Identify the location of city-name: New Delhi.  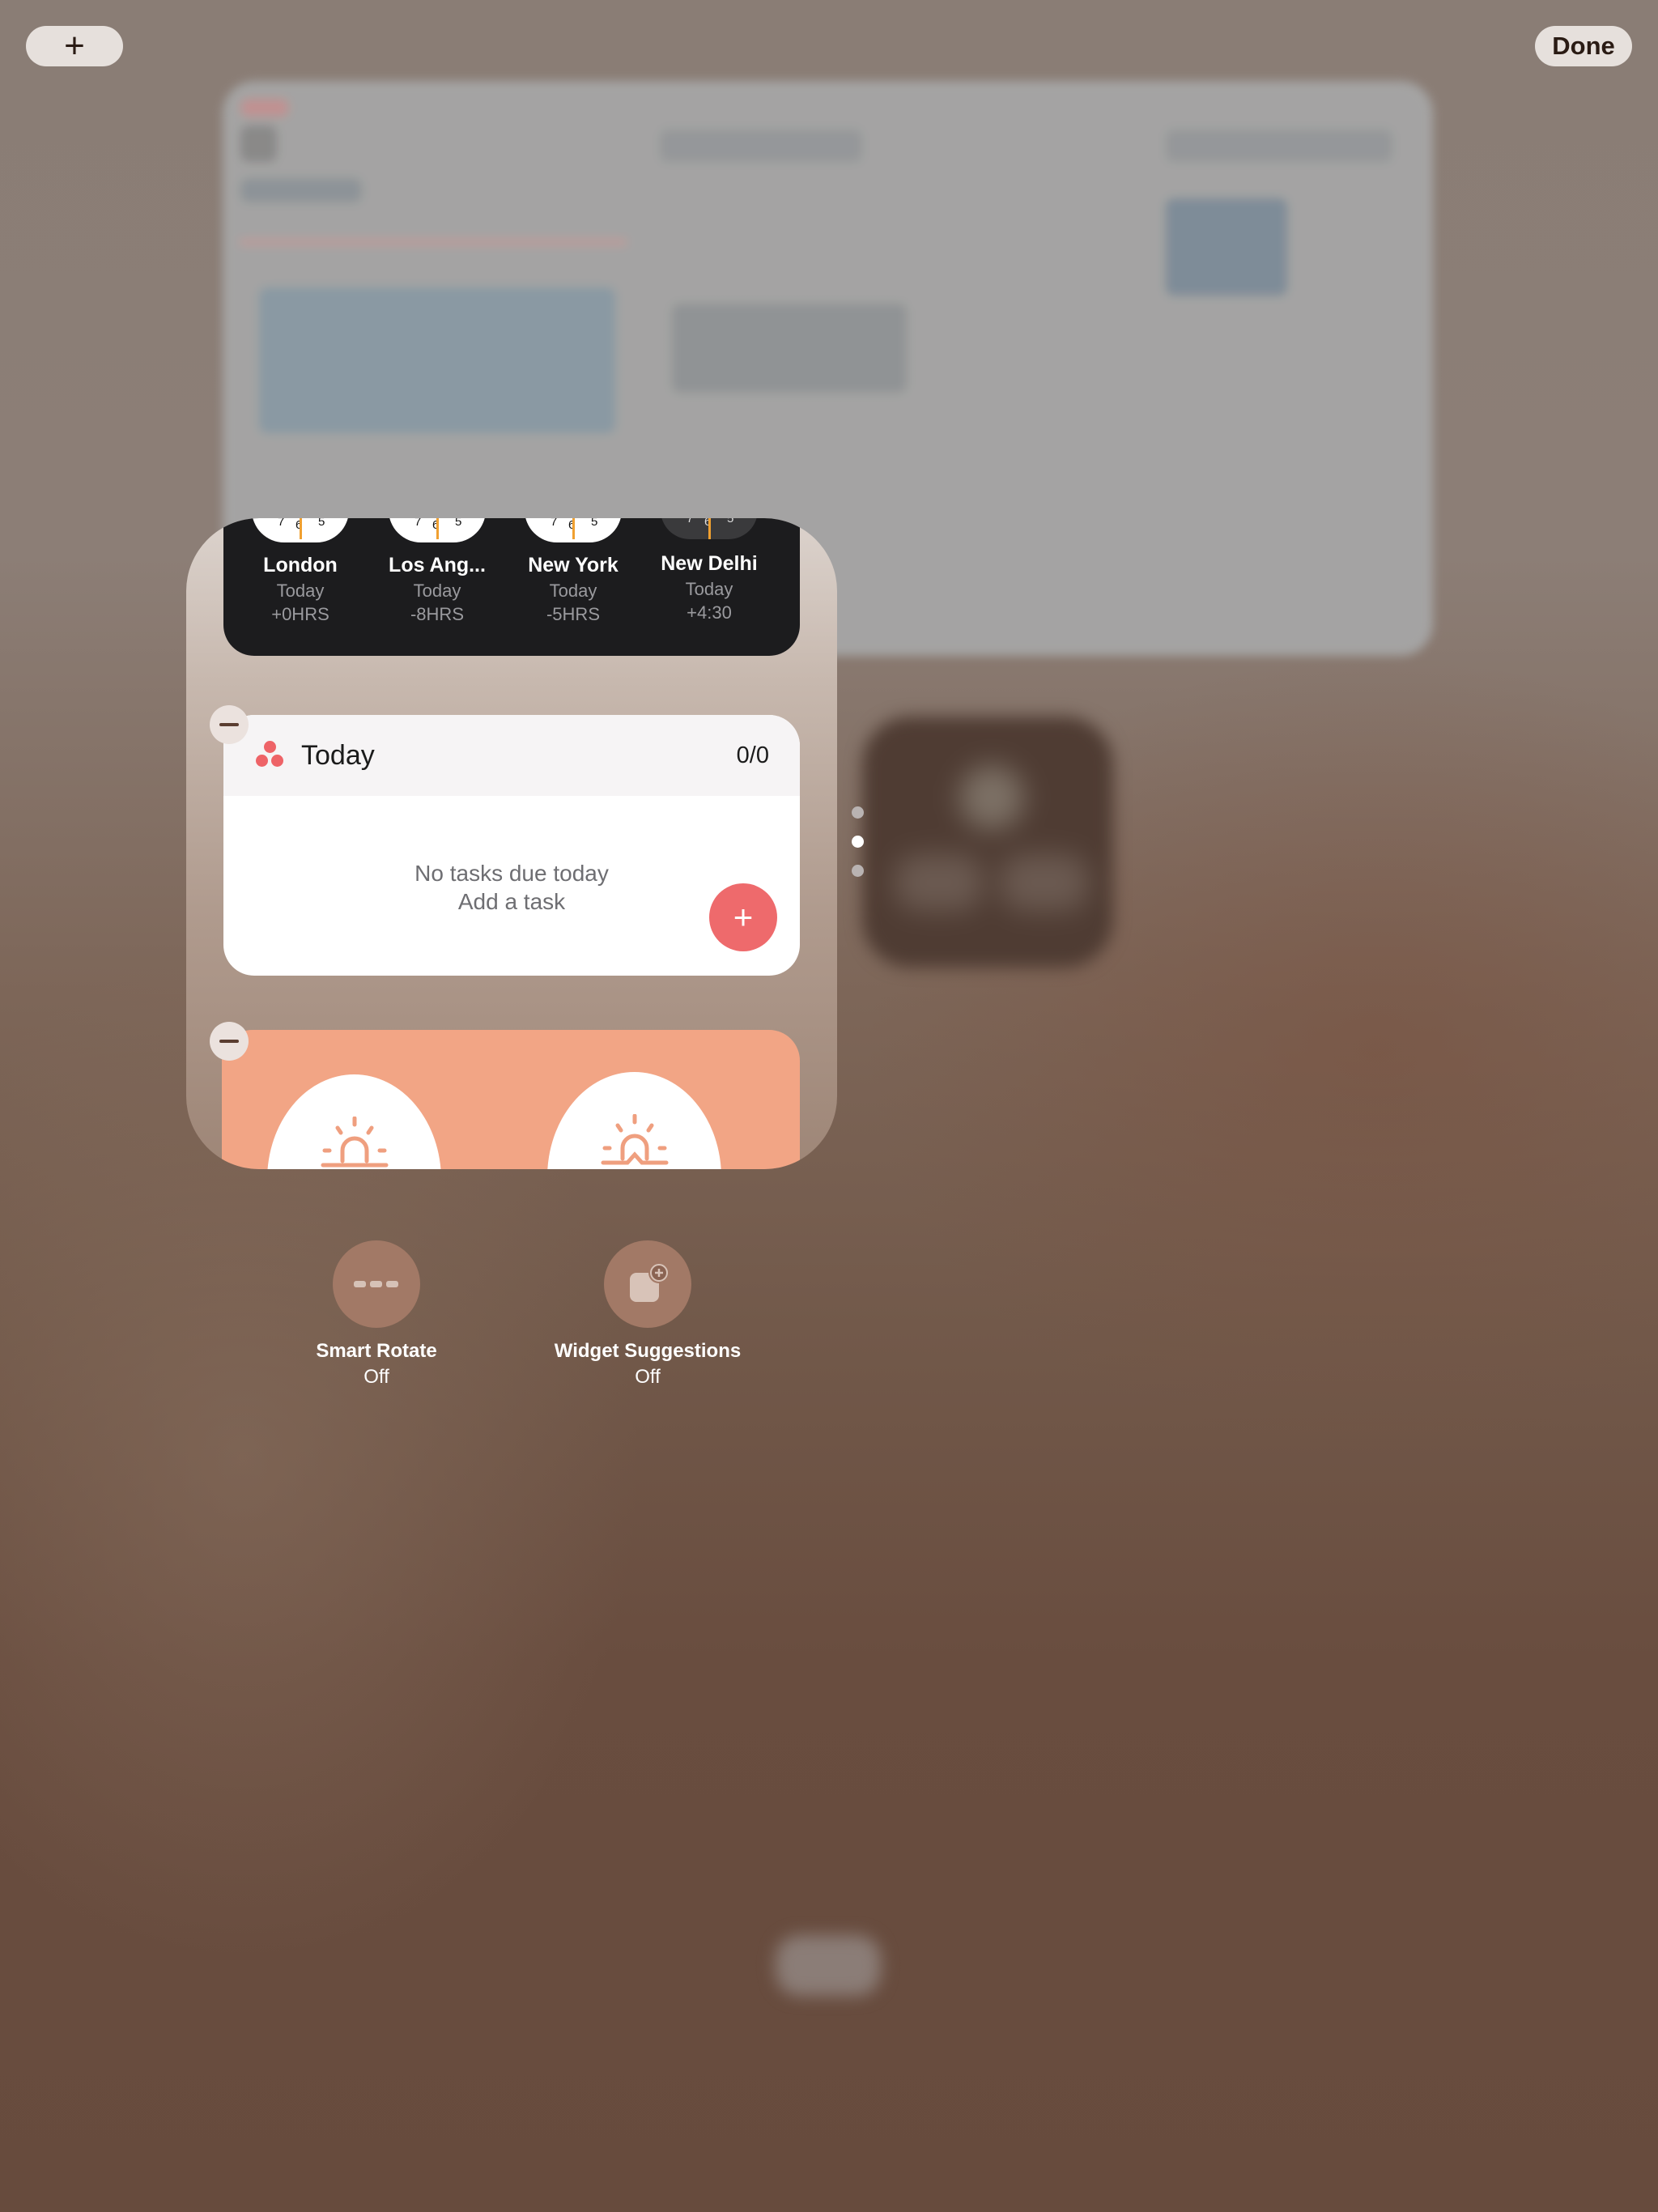
(709, 564).